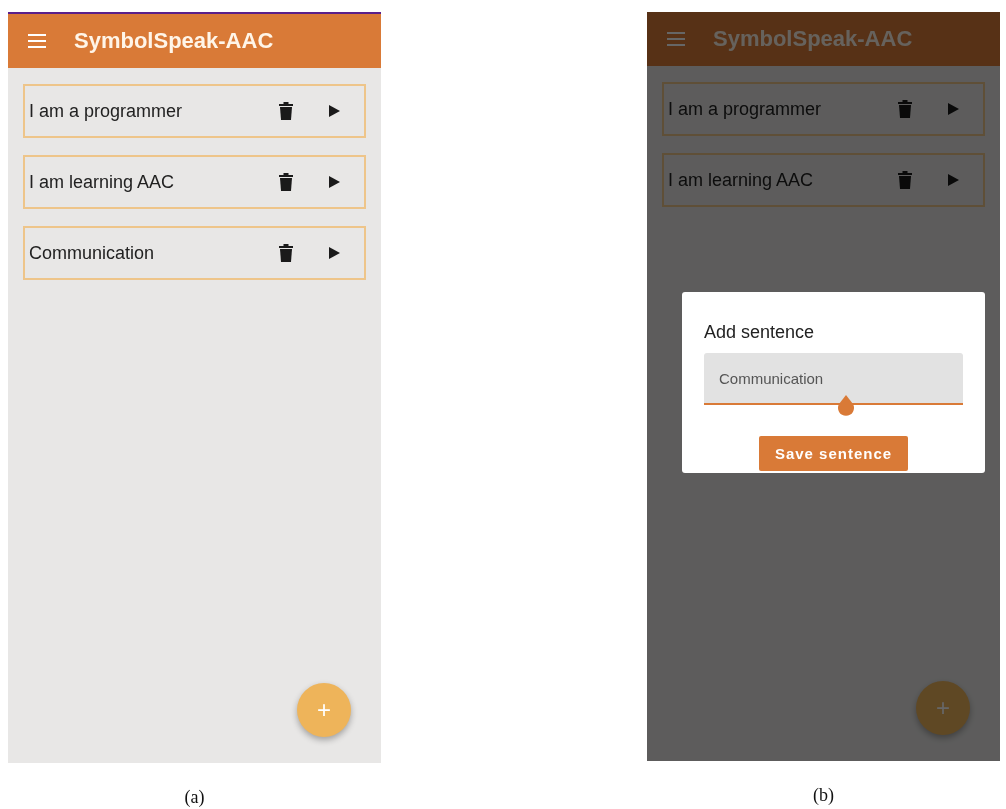 Image resolution: width=1006 pixels, height=809 pixels. I want to click on sentence-row: I am a programmer, so click(194, 111).